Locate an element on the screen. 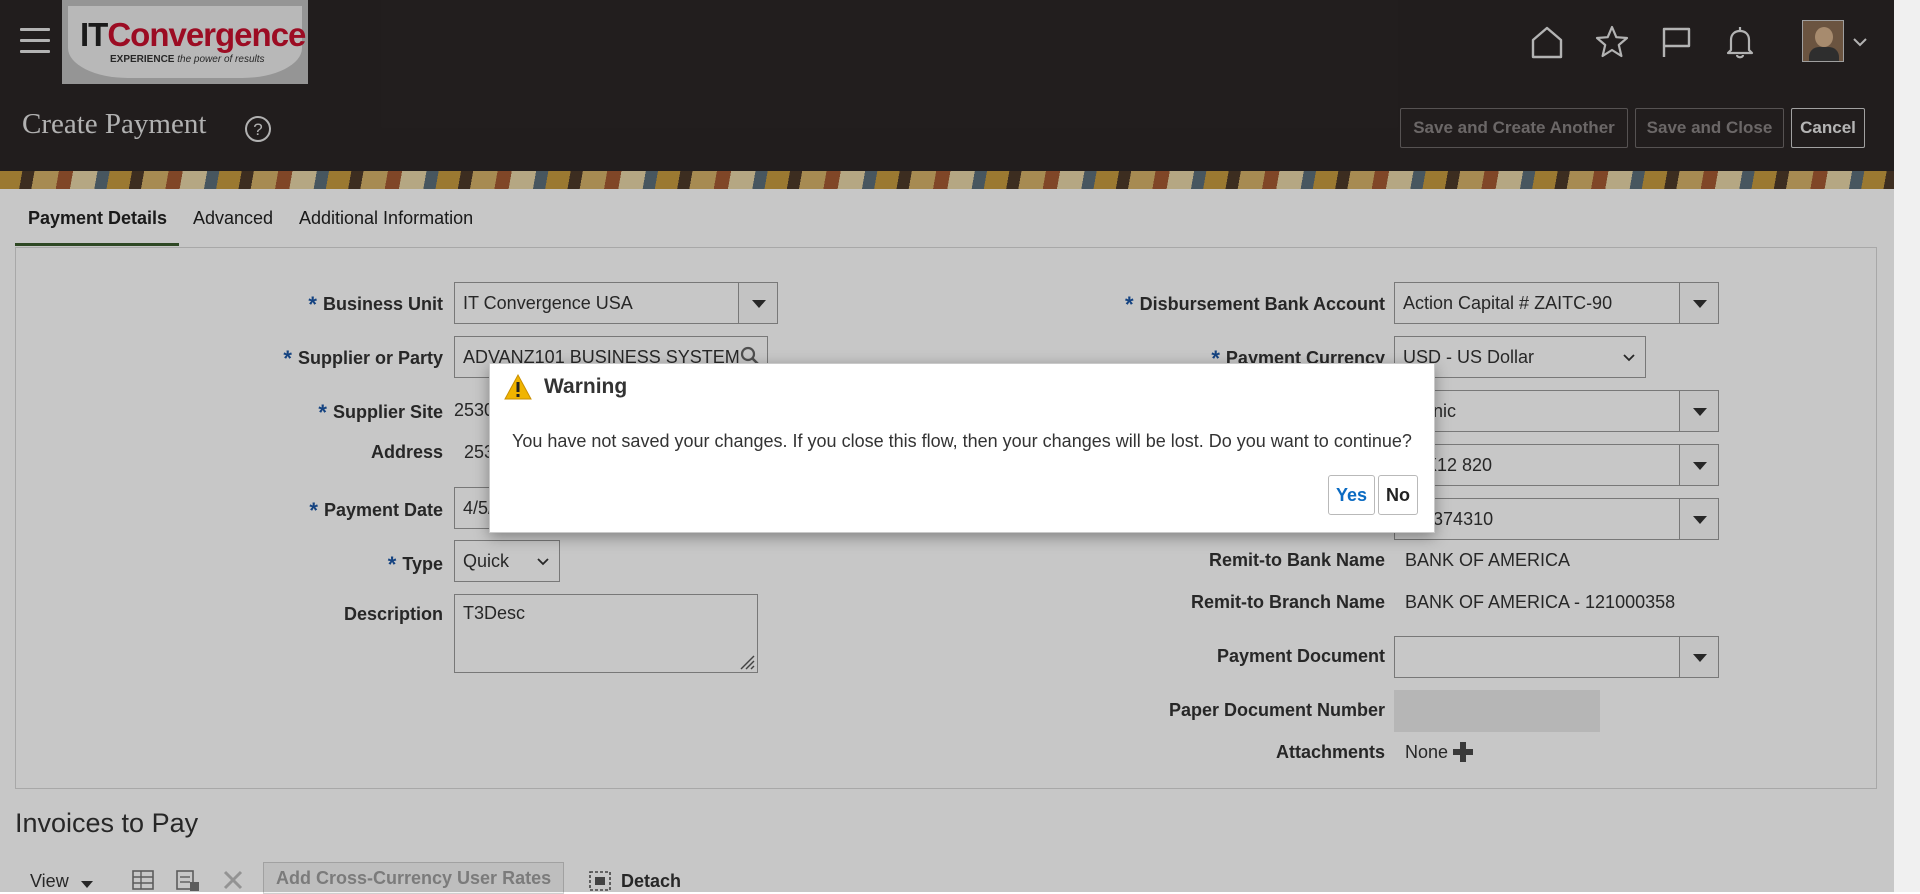 Image resolution: width=1920 pixels, height=894 pixels. dialog-title: Warning is located at coordinates (586, 386).